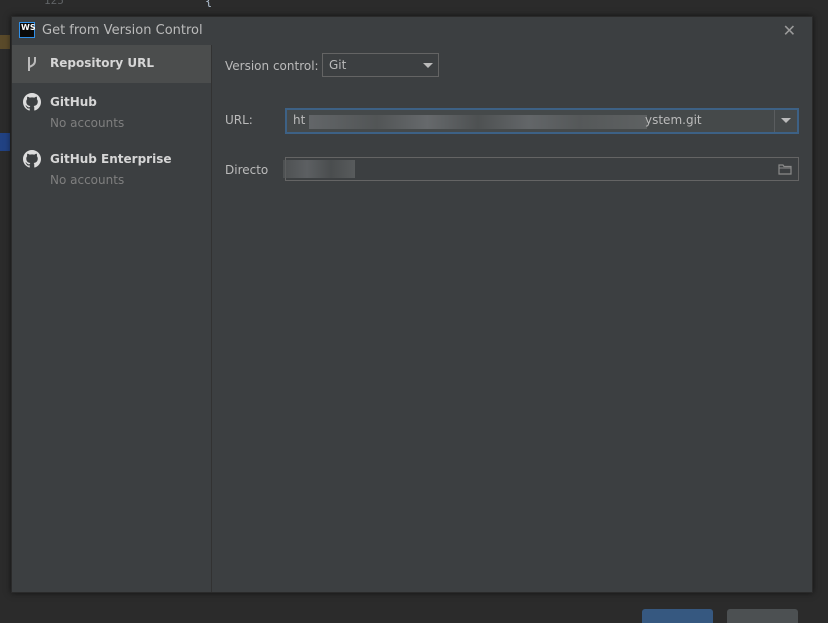  What do you see at coordinates (27, 30) in the screenshot?
I see `webstorm-app-icon: WS` at bounding box center [27, 30].